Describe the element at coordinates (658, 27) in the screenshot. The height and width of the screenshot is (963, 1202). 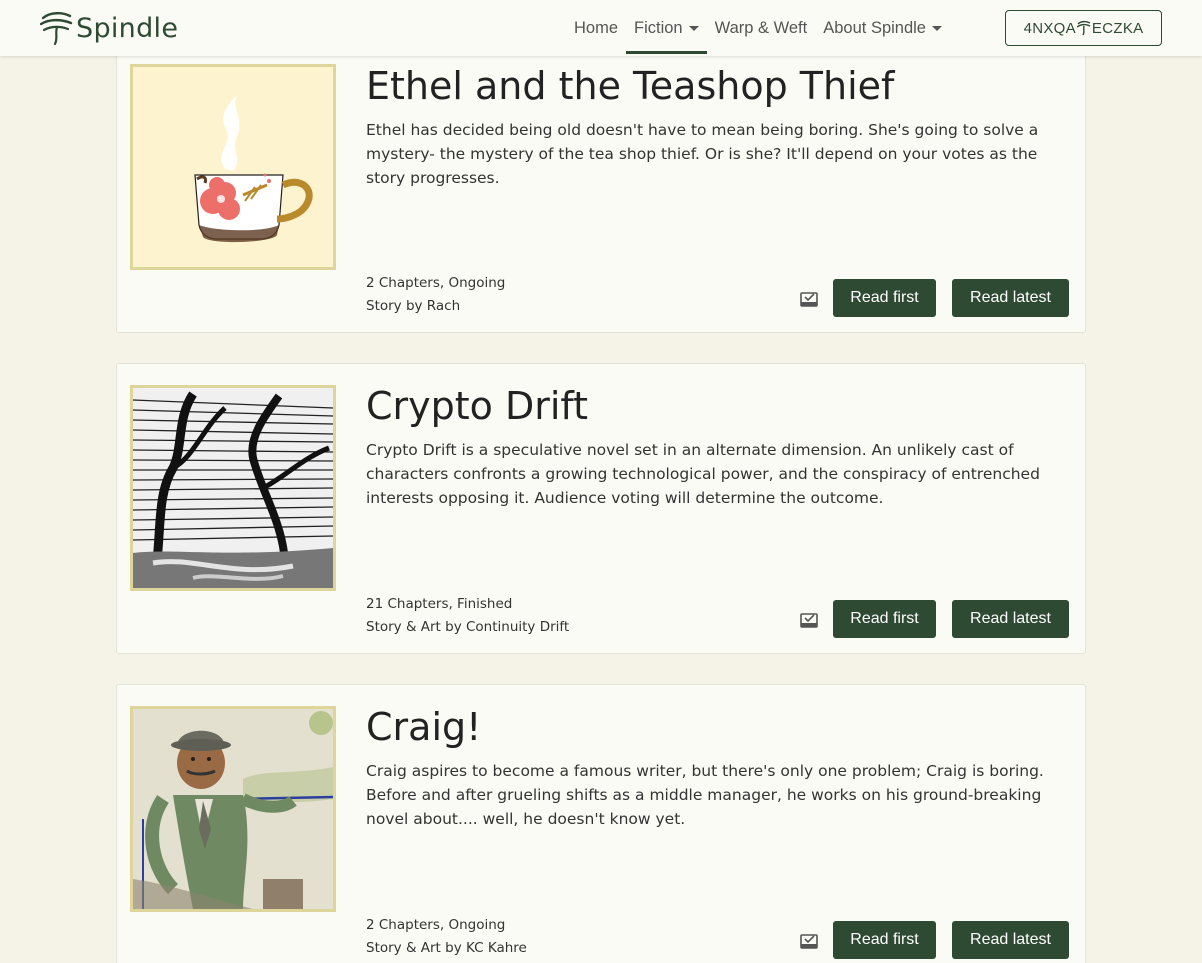
I see `nav-fiction-label: Fiction` at that location.